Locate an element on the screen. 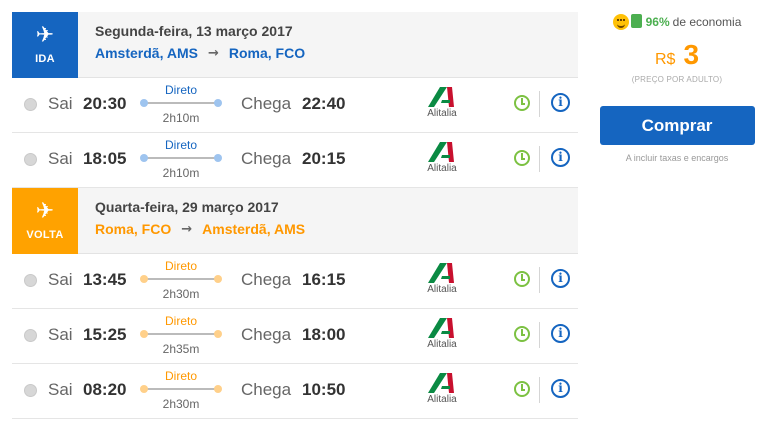  price-tag-icon is located at coordinates (636, 21).